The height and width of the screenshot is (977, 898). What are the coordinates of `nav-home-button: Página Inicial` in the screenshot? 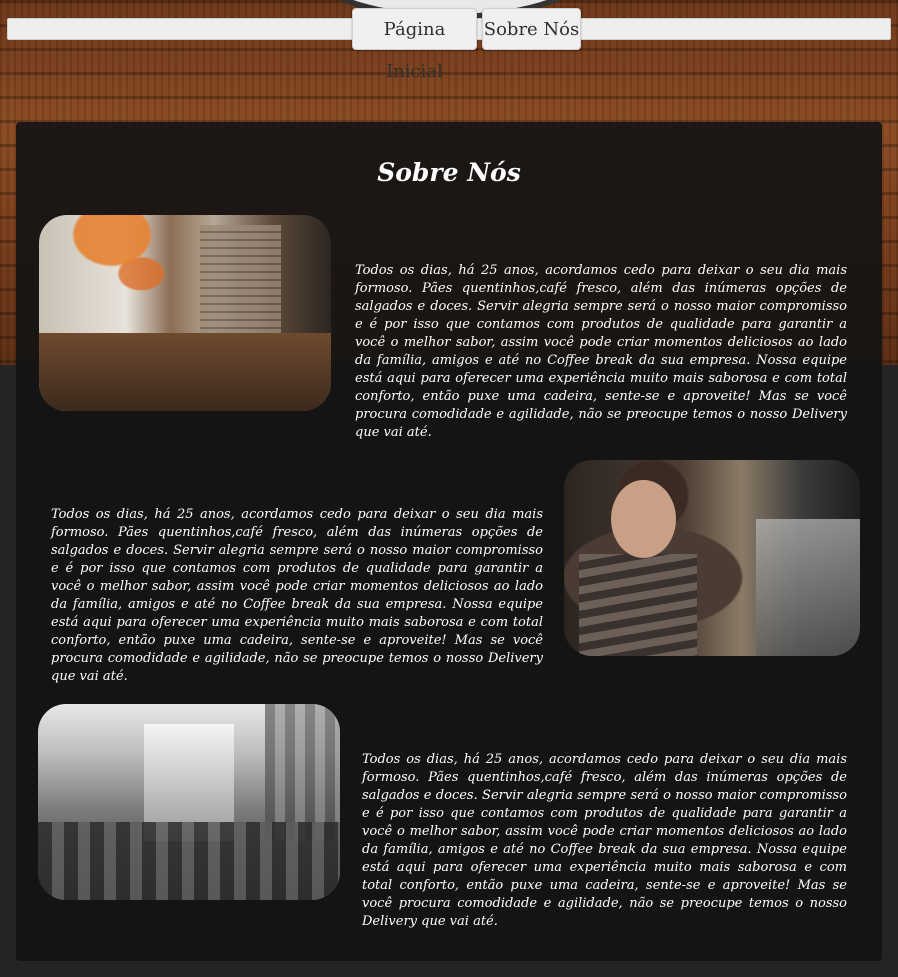 It's located at (414, 45).